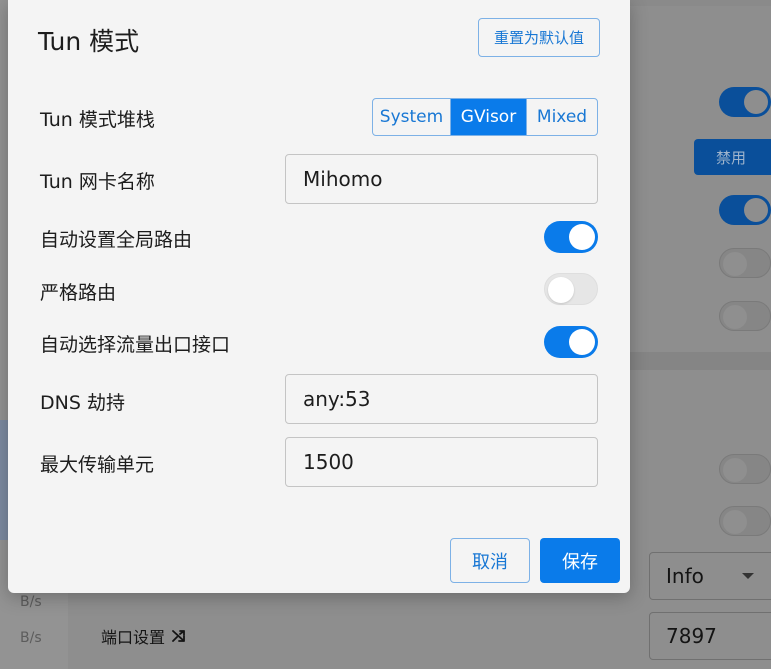 This screenshot has height=669, width=771. I want to click on port-input: 7897, so click(710, 636).